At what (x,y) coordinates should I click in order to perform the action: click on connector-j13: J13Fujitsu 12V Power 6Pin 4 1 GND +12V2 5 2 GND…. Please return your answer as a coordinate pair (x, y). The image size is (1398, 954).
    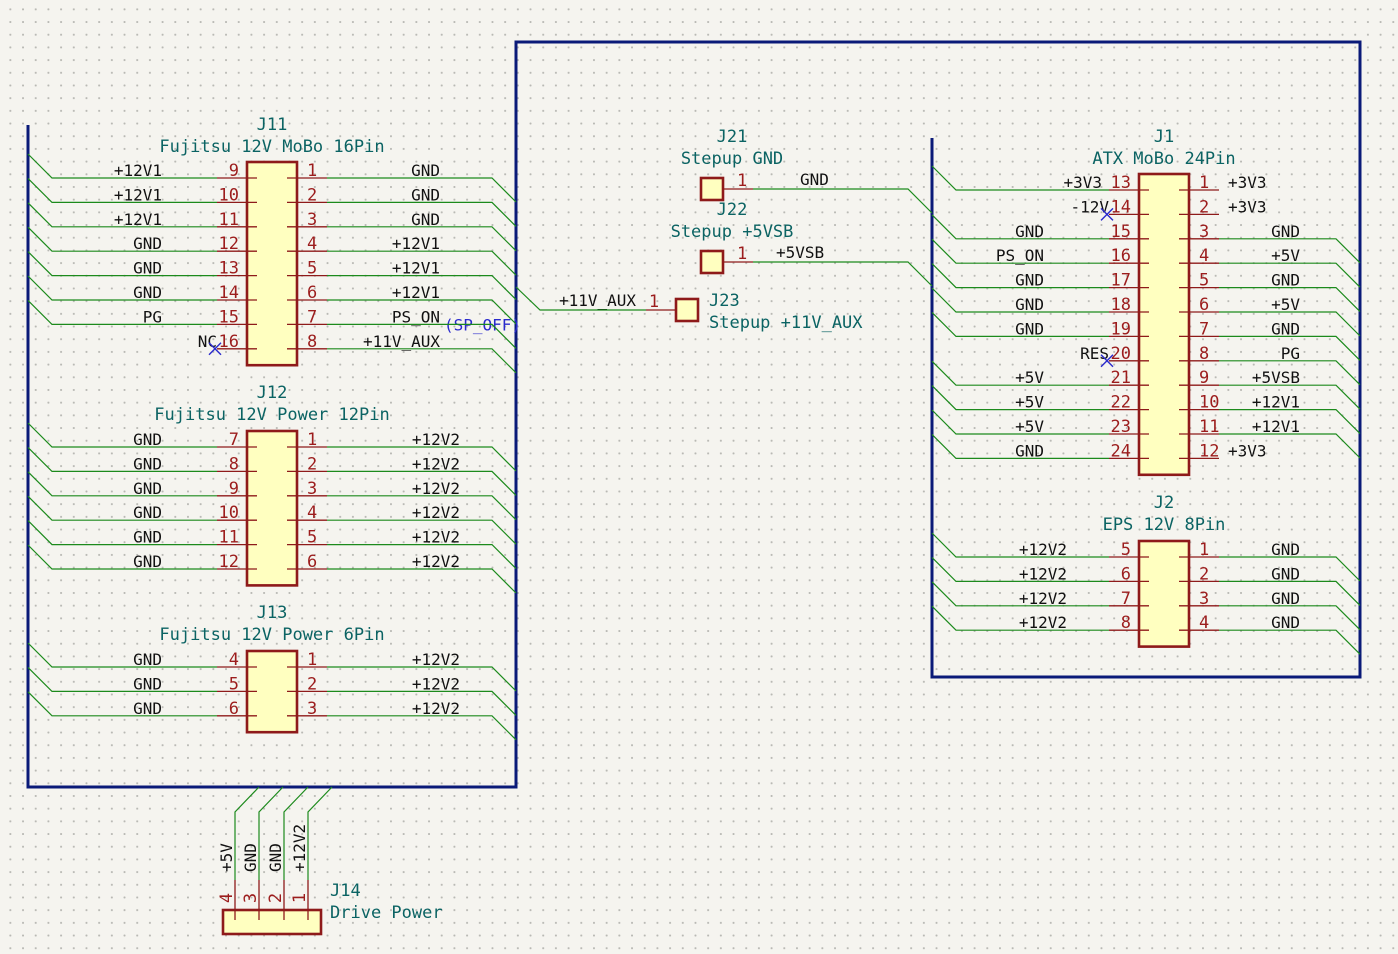
    Looking at the image, I should click on (272, 672).